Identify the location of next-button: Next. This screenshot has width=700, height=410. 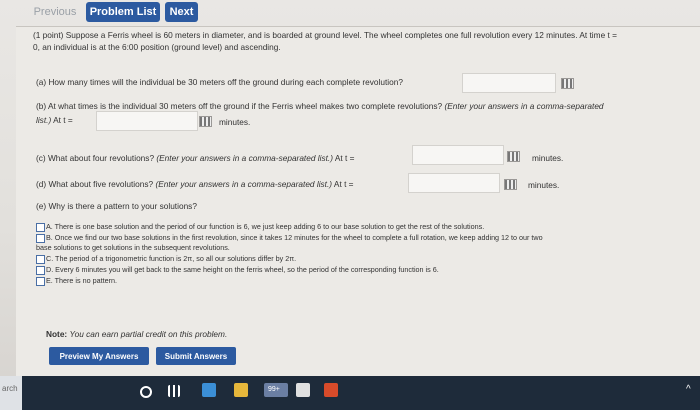
(181, 12).